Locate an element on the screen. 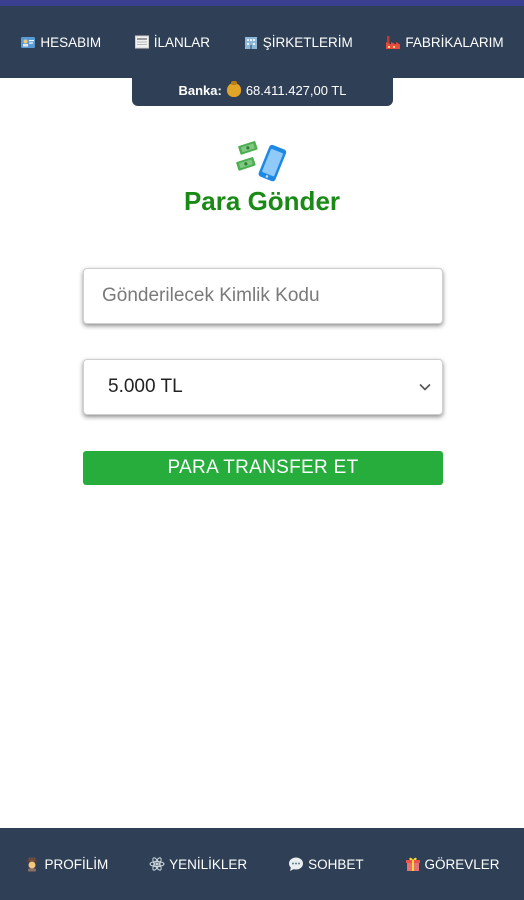  nav-item-hesabim: HESABIM is located at coordinates (60, 42).